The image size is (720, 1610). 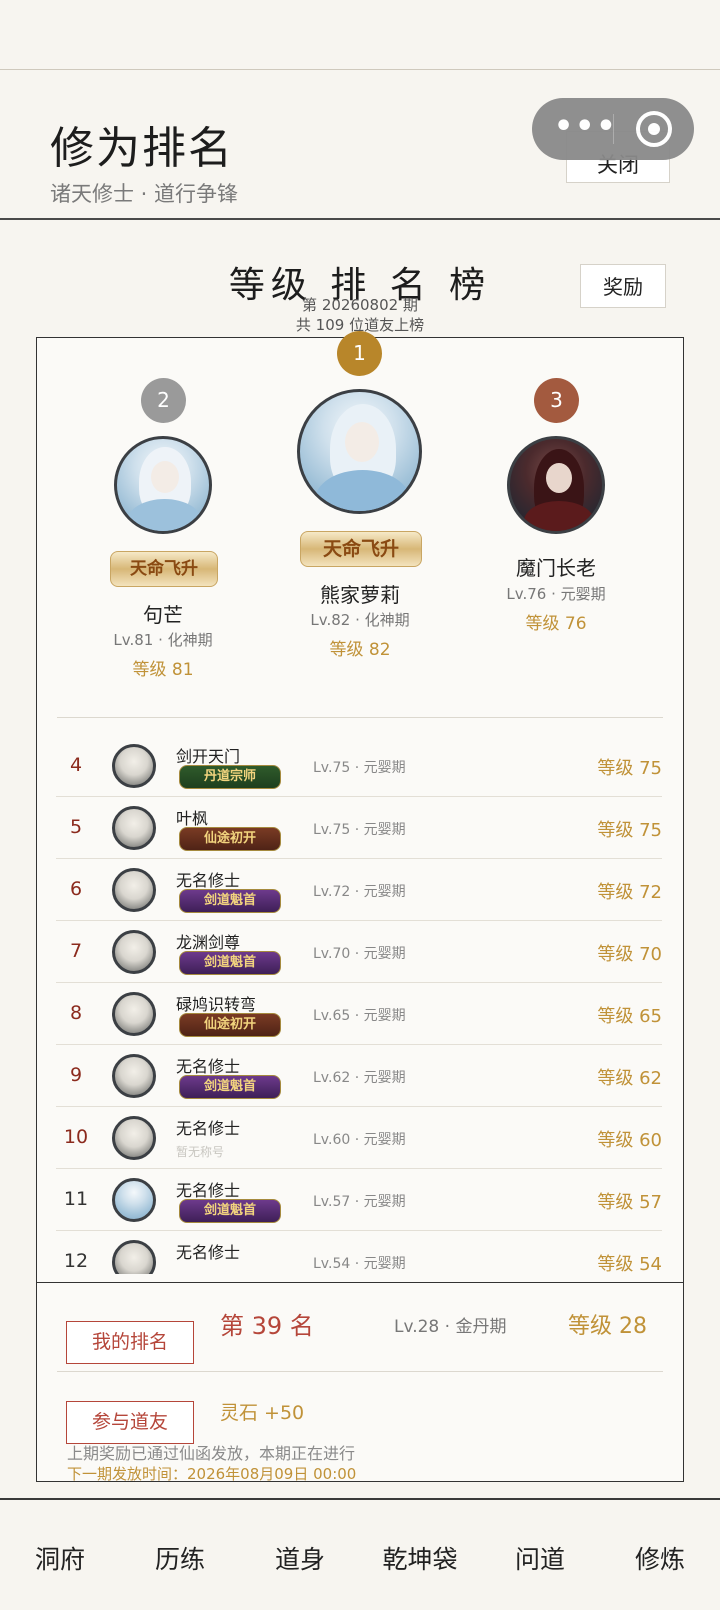 I want to click on my-rank-divider, so click(x=360, y=1371).